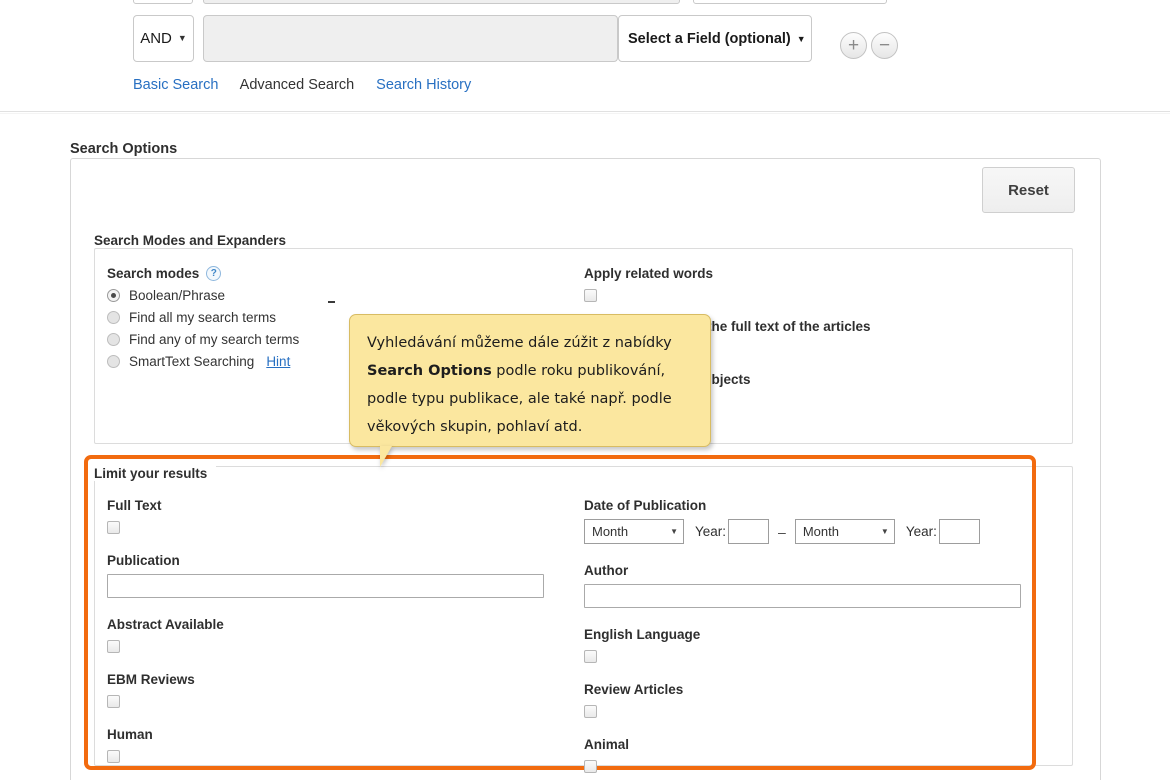 The image size is (1170, 780). Describe the element at coordinates (610, 531) in the screenshot. I see `month-from-value: Month` at that location.